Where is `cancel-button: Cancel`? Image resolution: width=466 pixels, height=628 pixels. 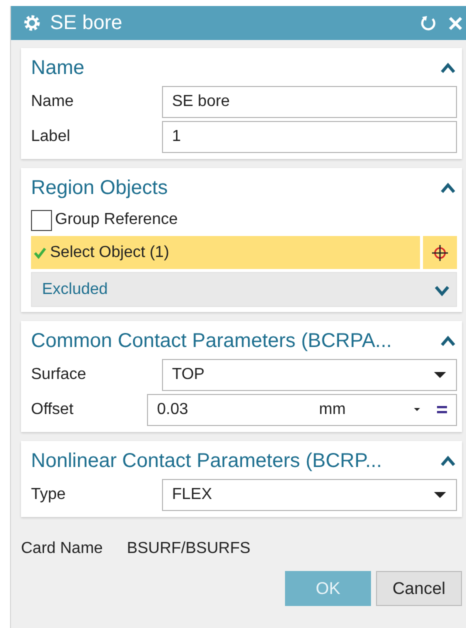 cancel-button: Cancel is located at coordinates (419, 588).